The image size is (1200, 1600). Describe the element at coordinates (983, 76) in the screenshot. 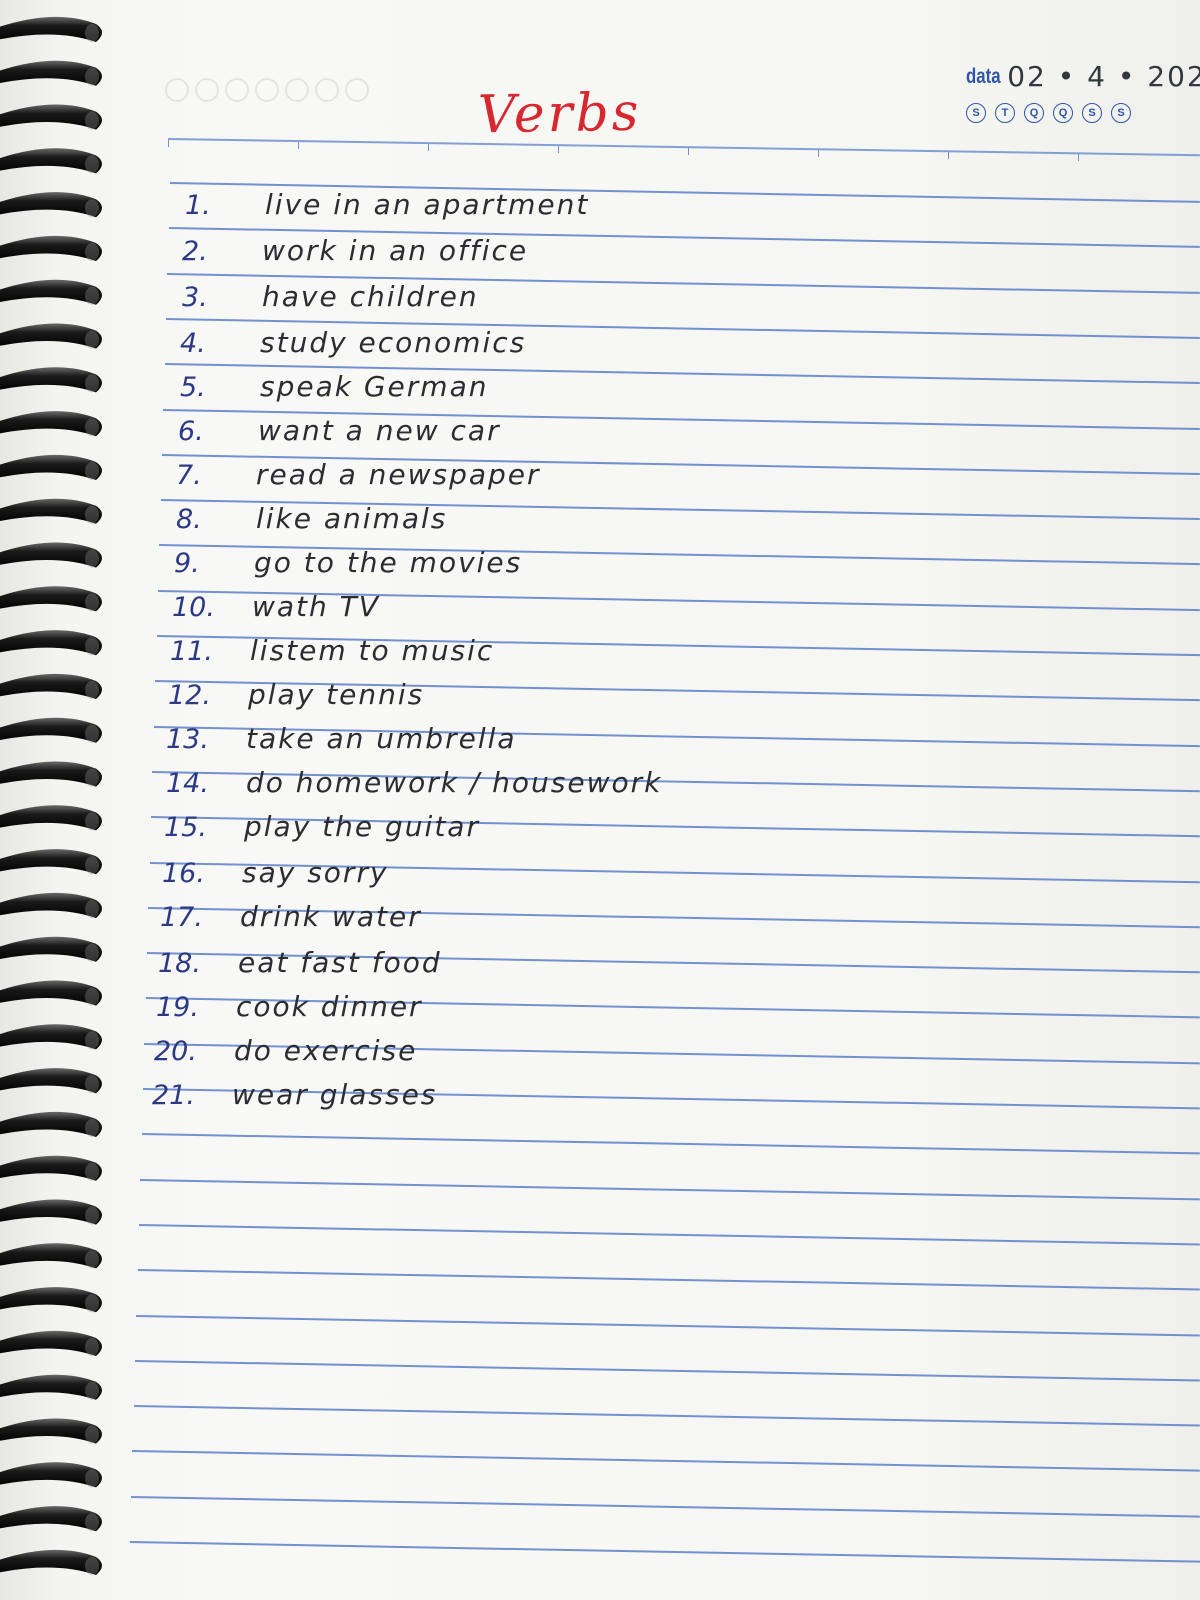

I see `date-label: data` at that location.